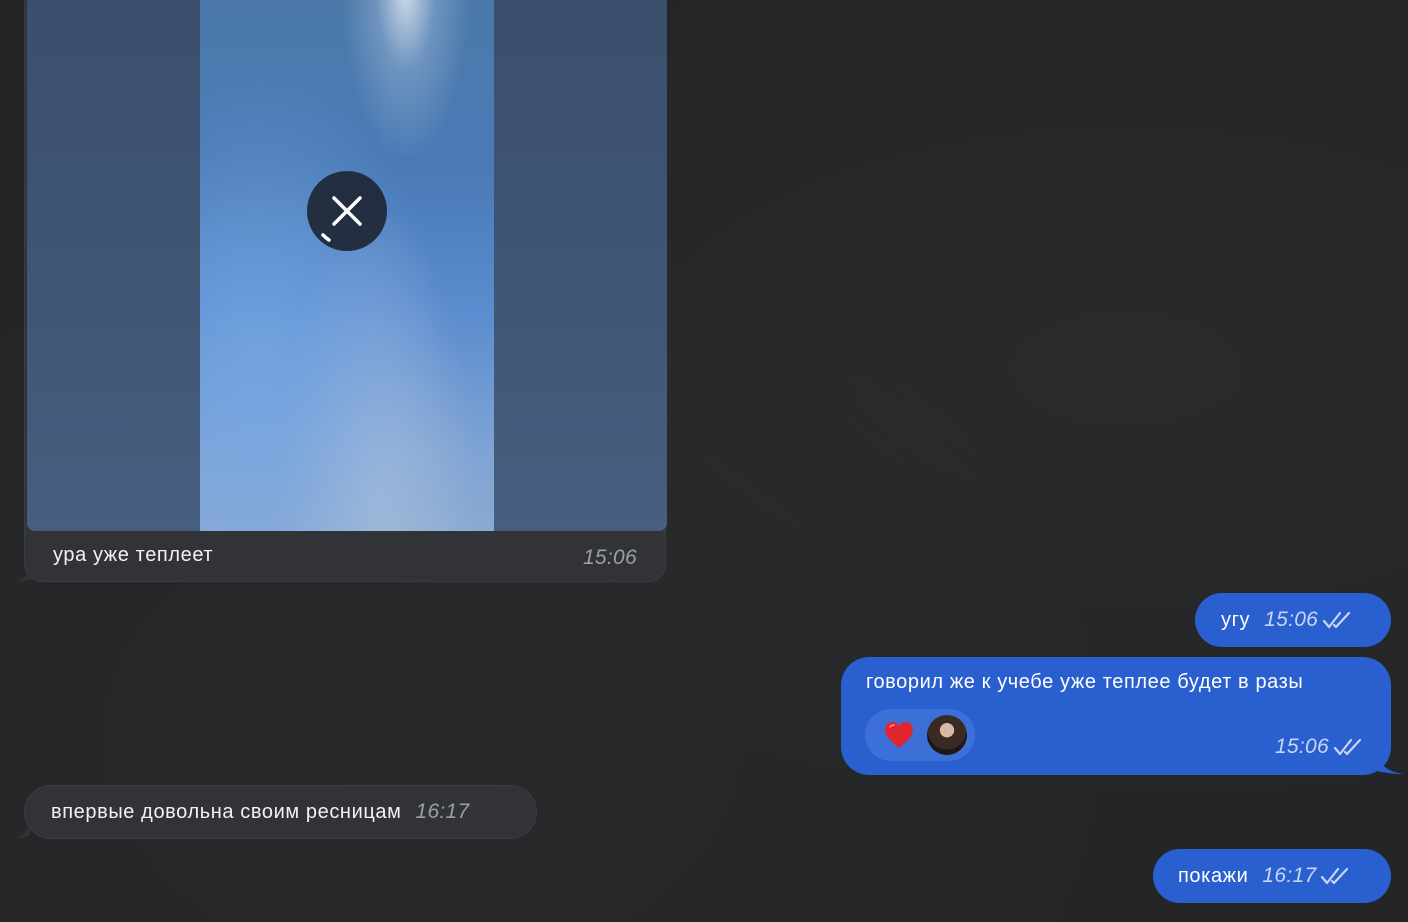  I want to click on outgoing-message: угу 15:06, so click(1293, 620).